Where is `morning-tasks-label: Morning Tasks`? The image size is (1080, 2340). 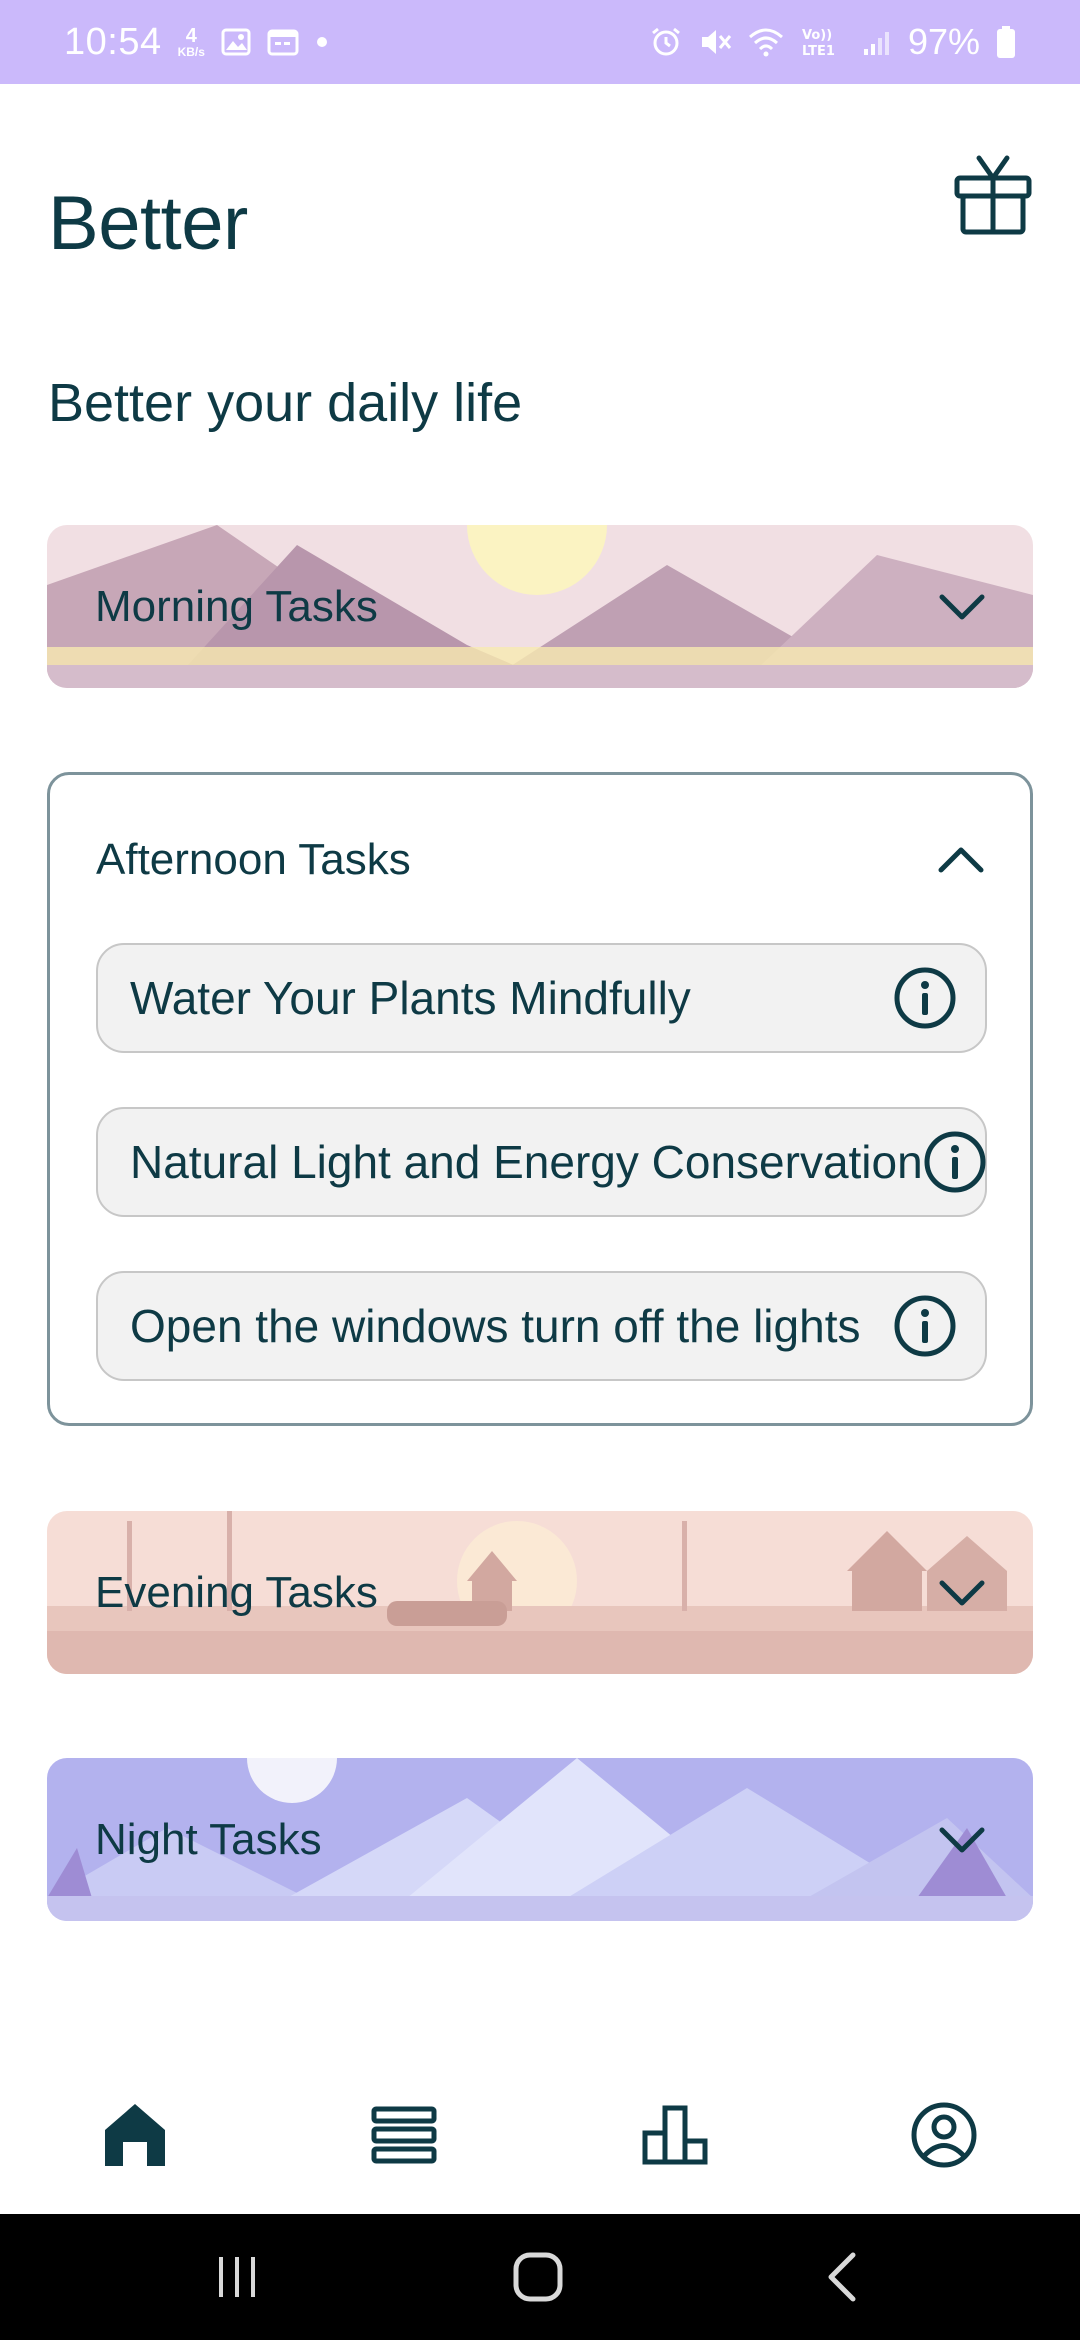
morning-tasks-label: Morning Tasks is located at coordinates (236, 606).